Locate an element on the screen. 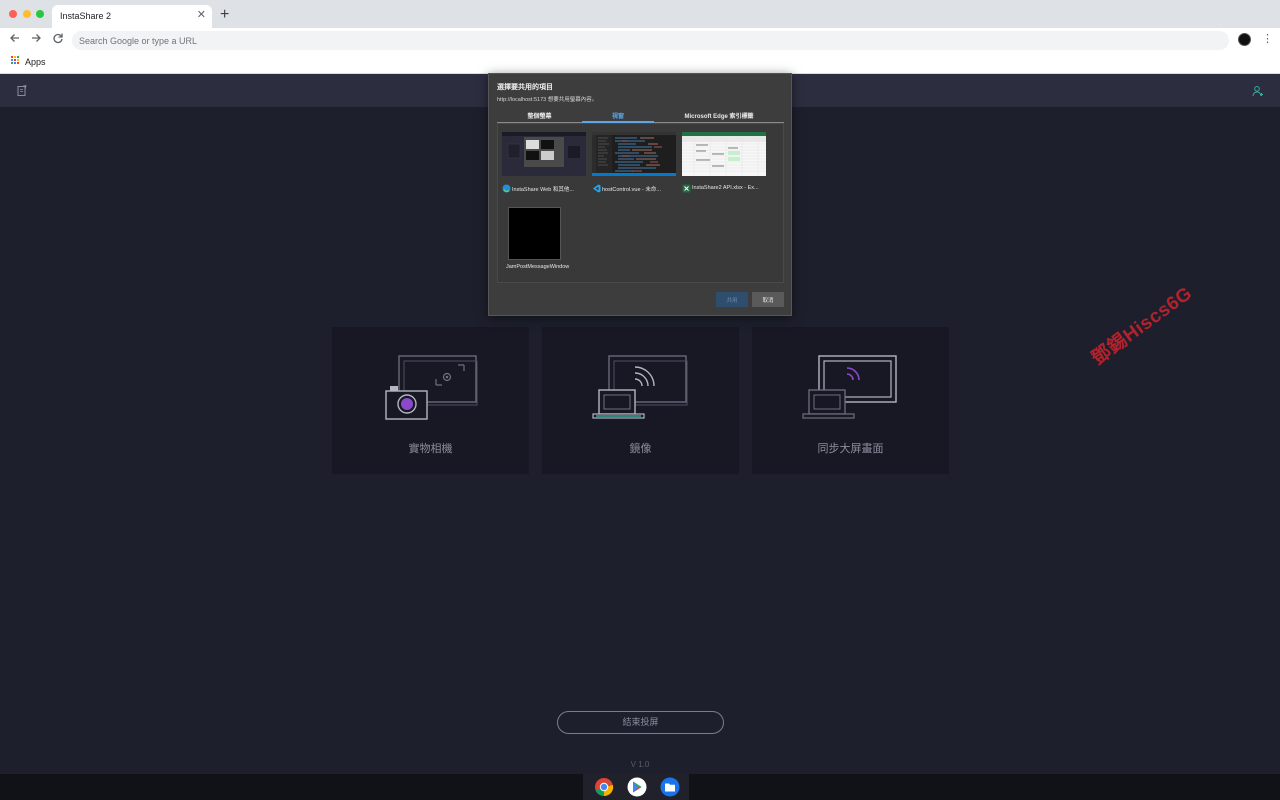 Image resolution: width=1280 pixels, height=800 pixels. card-label: 同步大屏畫面 is located at coordinates (850, 449).